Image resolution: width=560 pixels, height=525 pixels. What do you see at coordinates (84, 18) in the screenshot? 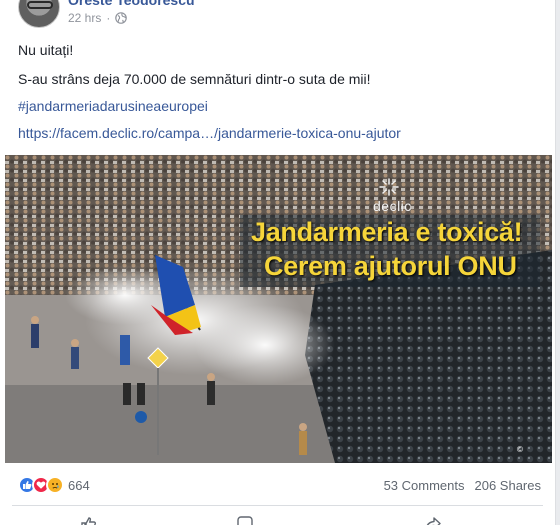
I see `post-time: 22 hrs` at bounding box center [84, 18].